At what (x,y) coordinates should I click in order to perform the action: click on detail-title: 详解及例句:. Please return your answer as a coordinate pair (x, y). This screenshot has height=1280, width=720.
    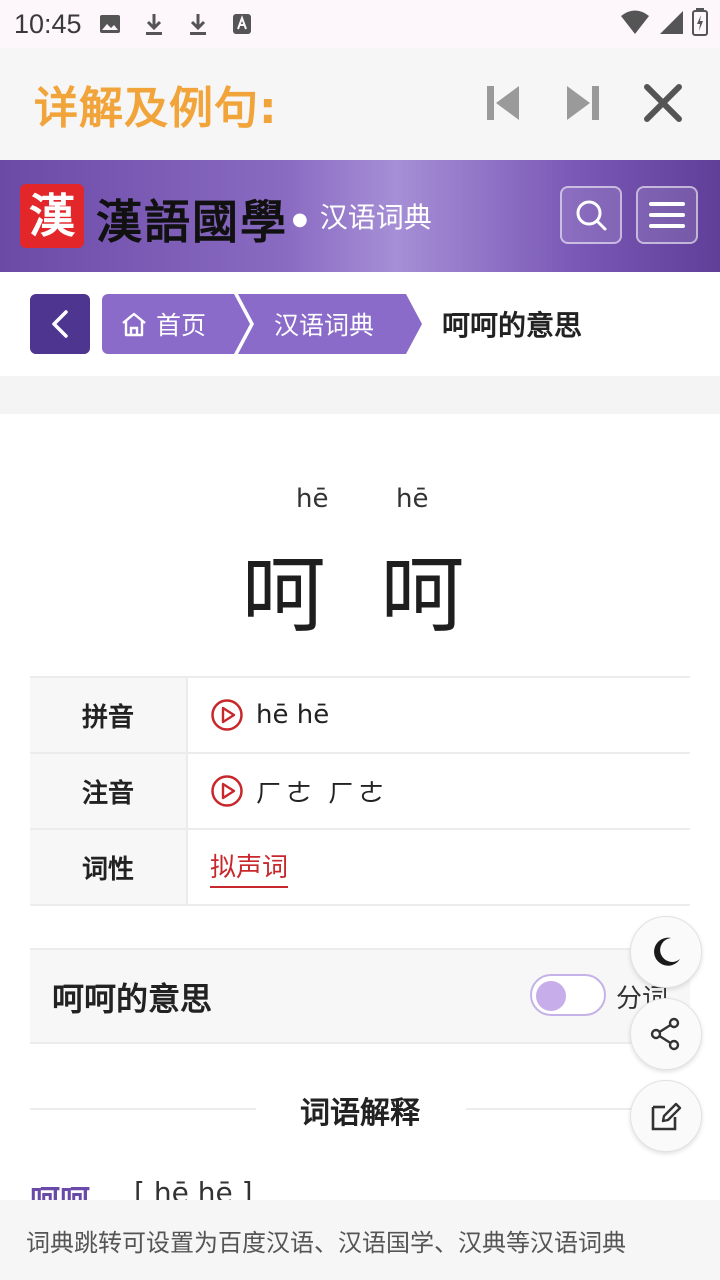
    Looking at the image, I should click on (156, 108).